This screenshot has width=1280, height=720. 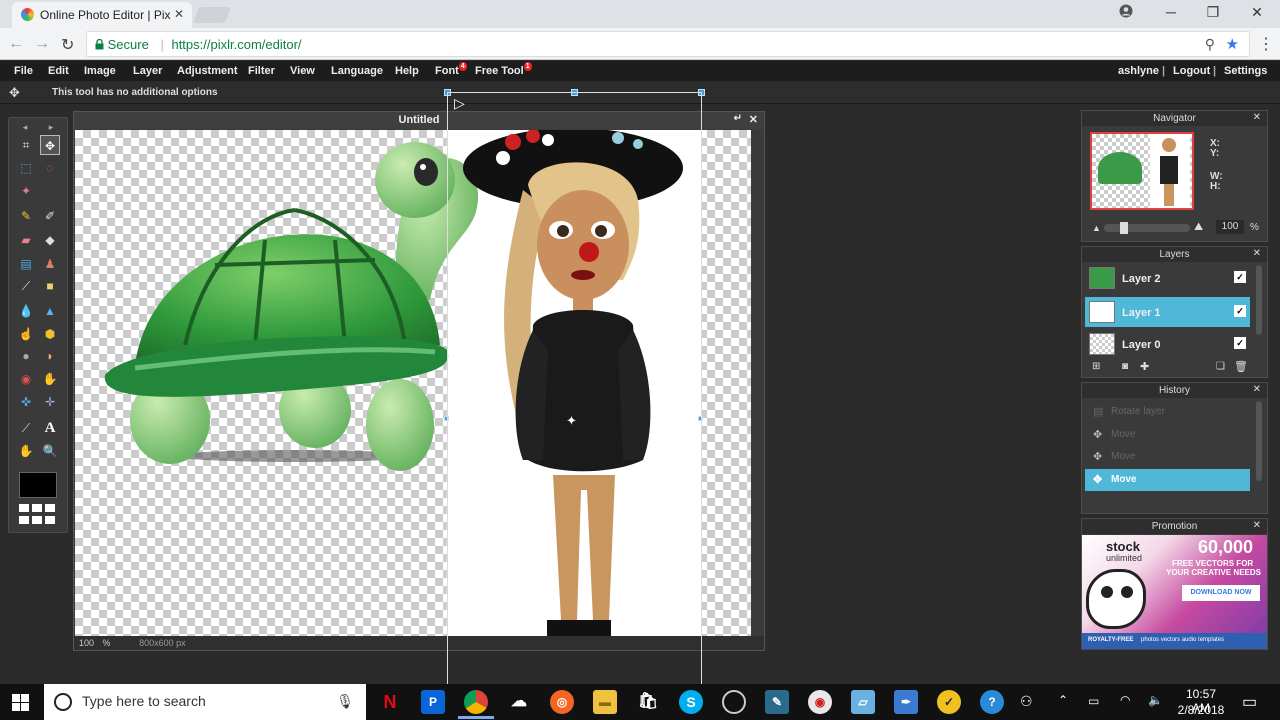 What do you see at coordinates (1232, 44) in the screenshot?
I see `bookmark-star-icon: ★` at bounding box center [1232, 44].